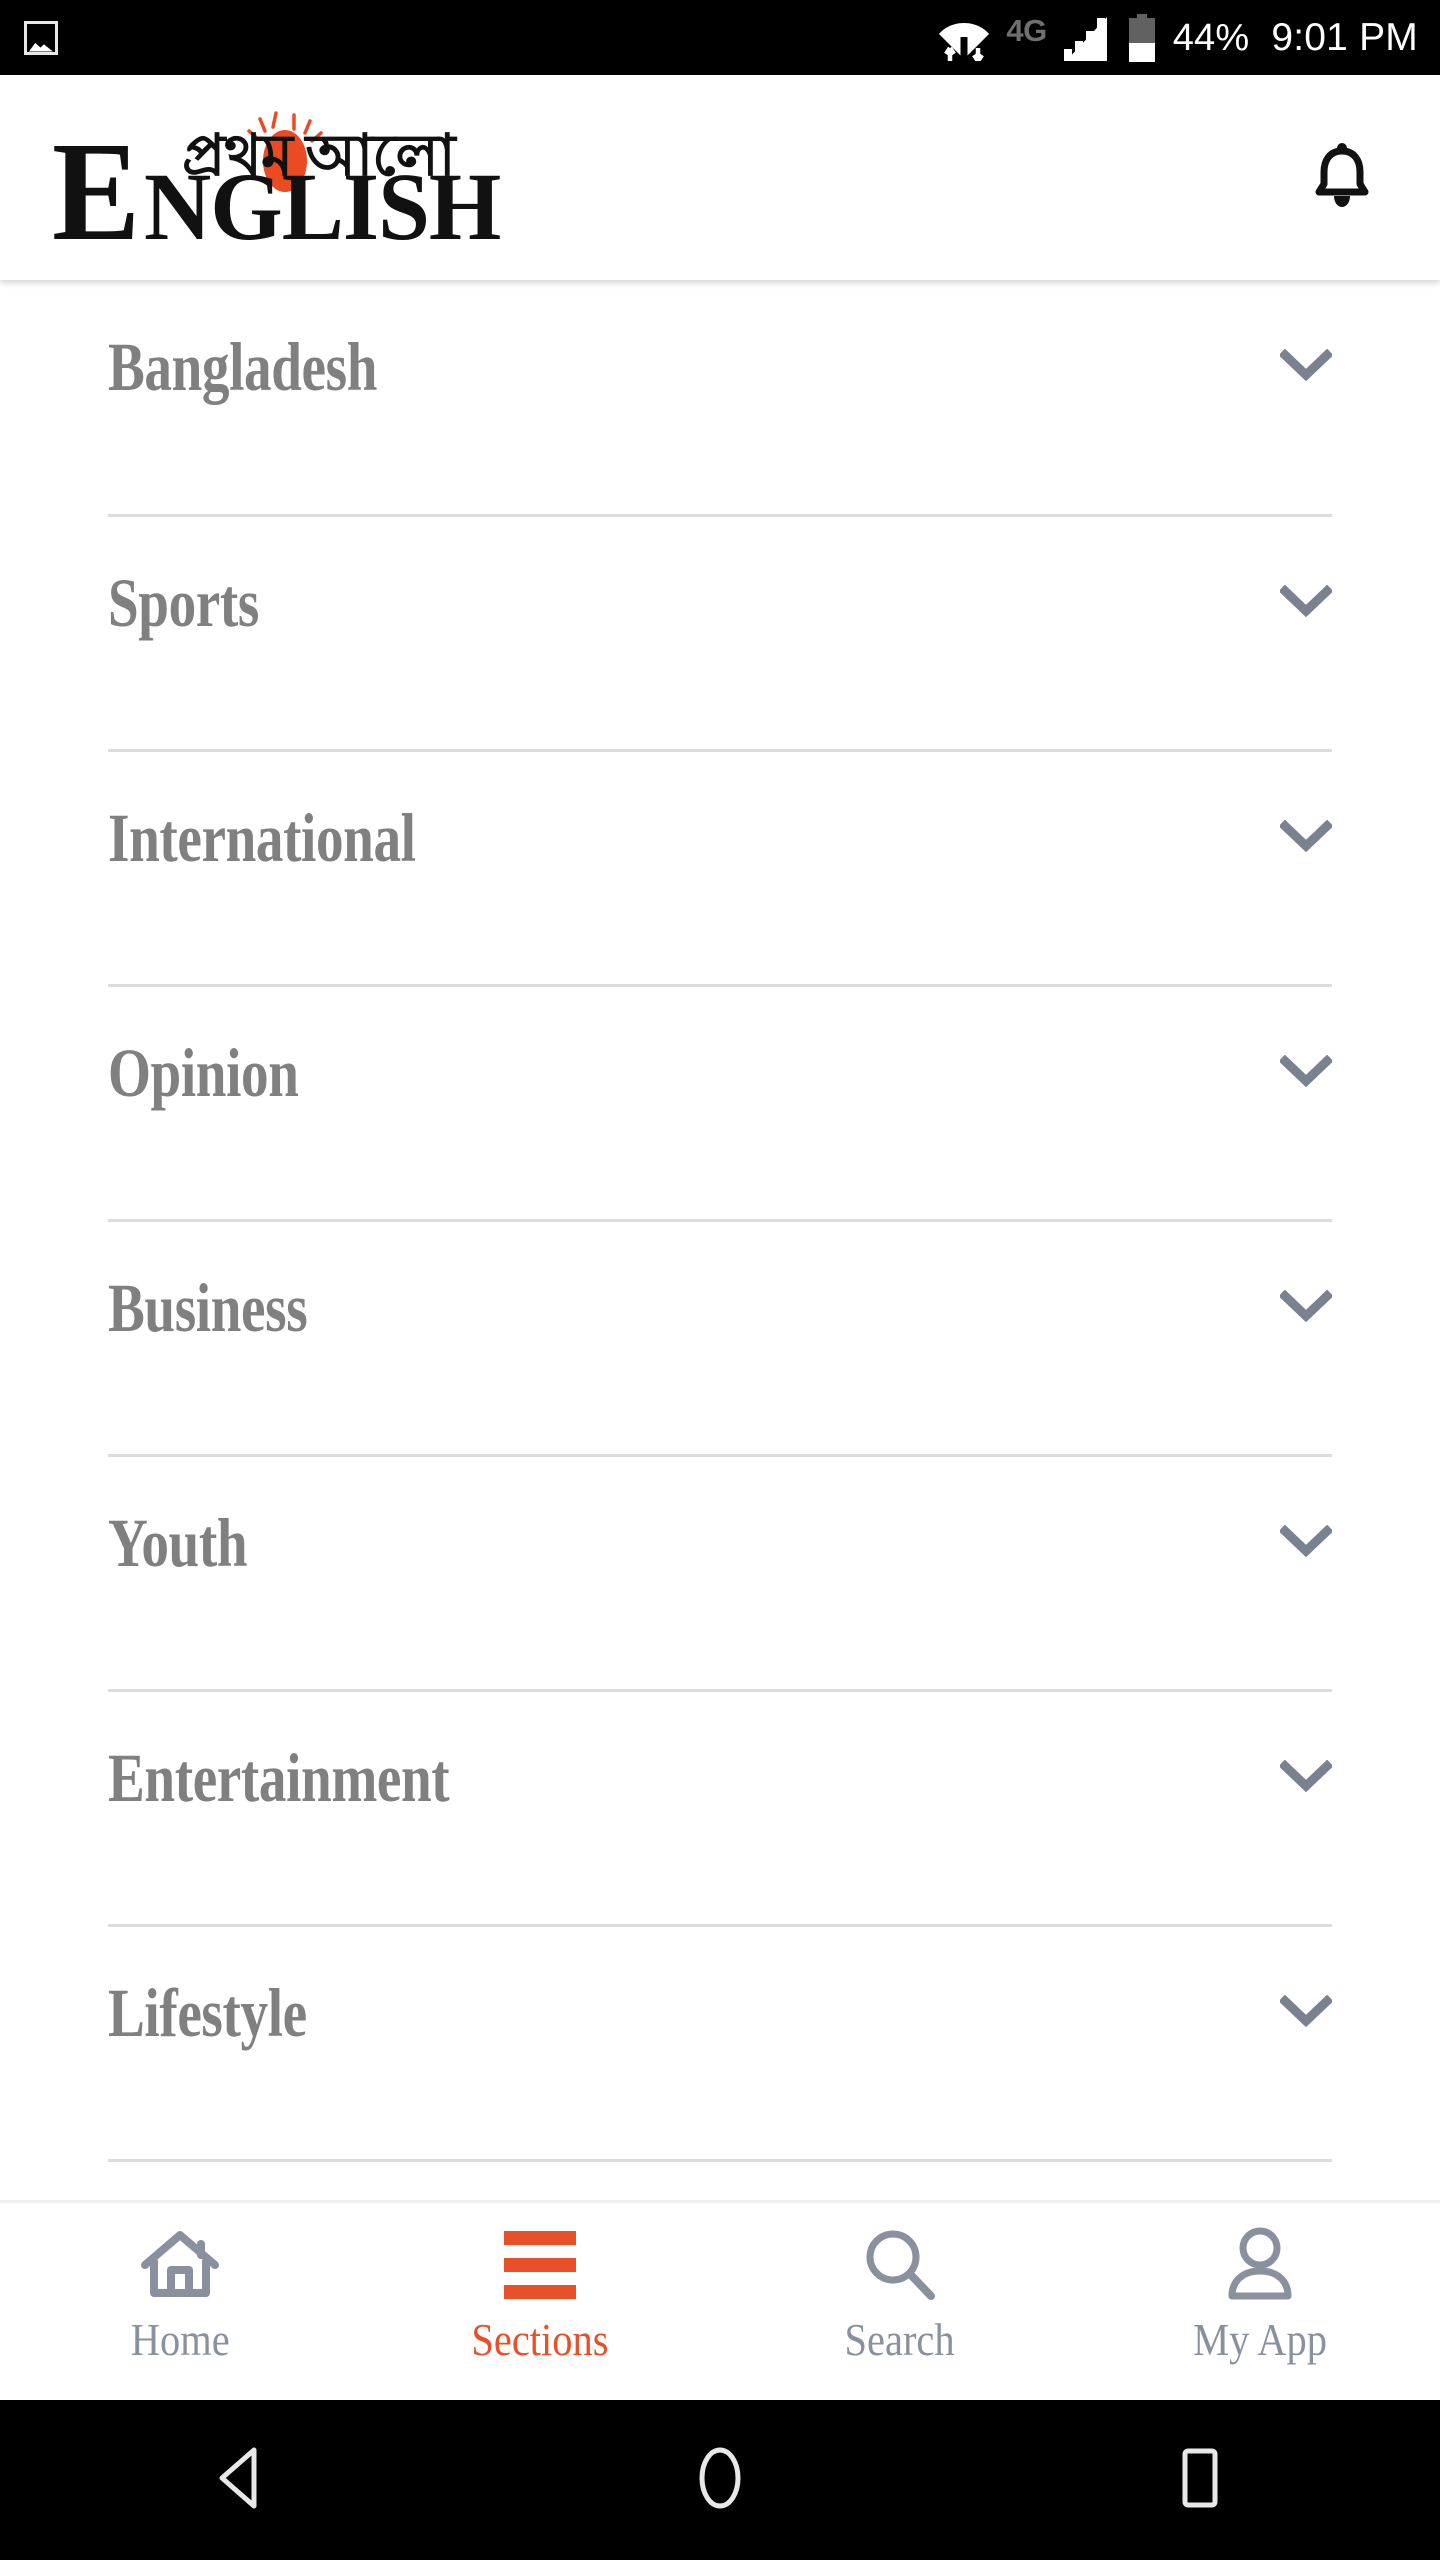 This screenshot has width=1440, height=2560. Describe the element at coordinates (540, 2265) in the screenshot. I see `hamburger-icon` at that location.